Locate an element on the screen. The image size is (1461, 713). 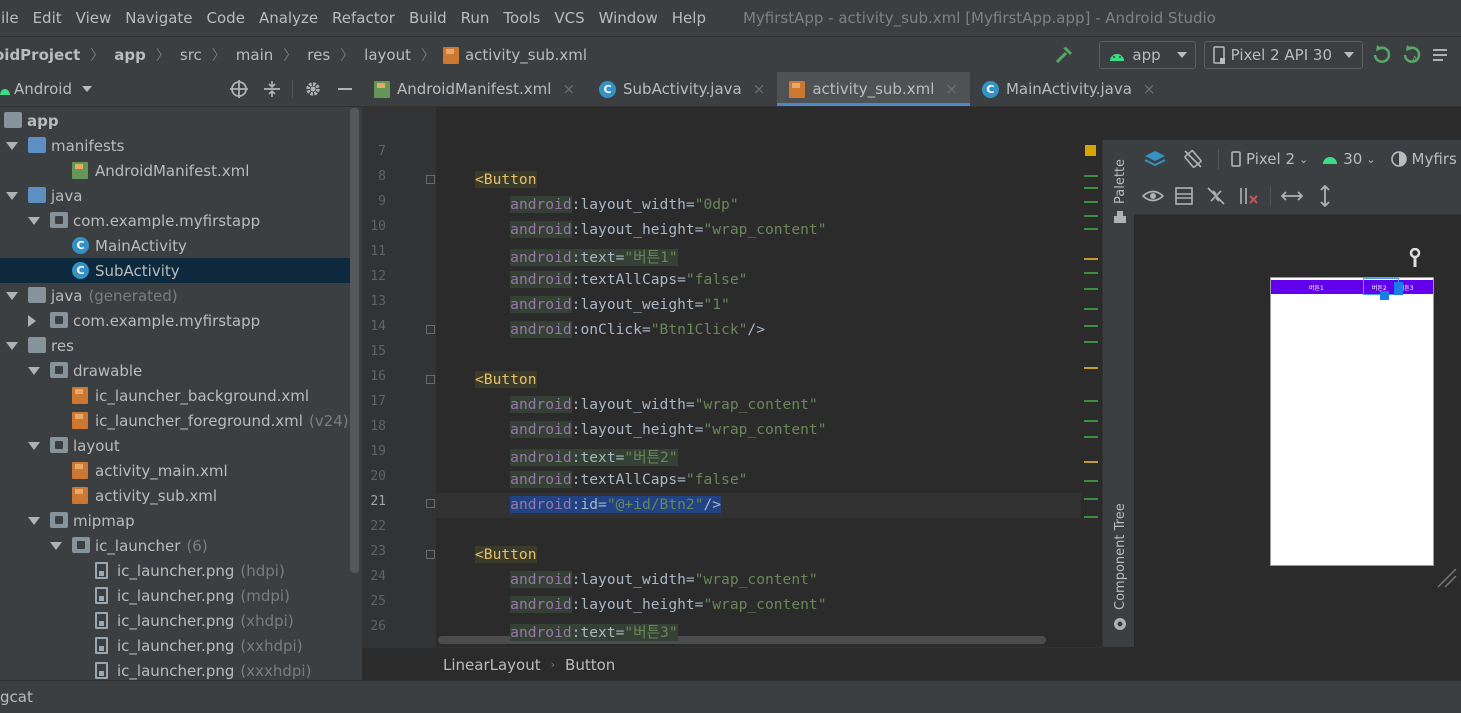
expand-horizontal-icon is located at coordinates (1292, 196).